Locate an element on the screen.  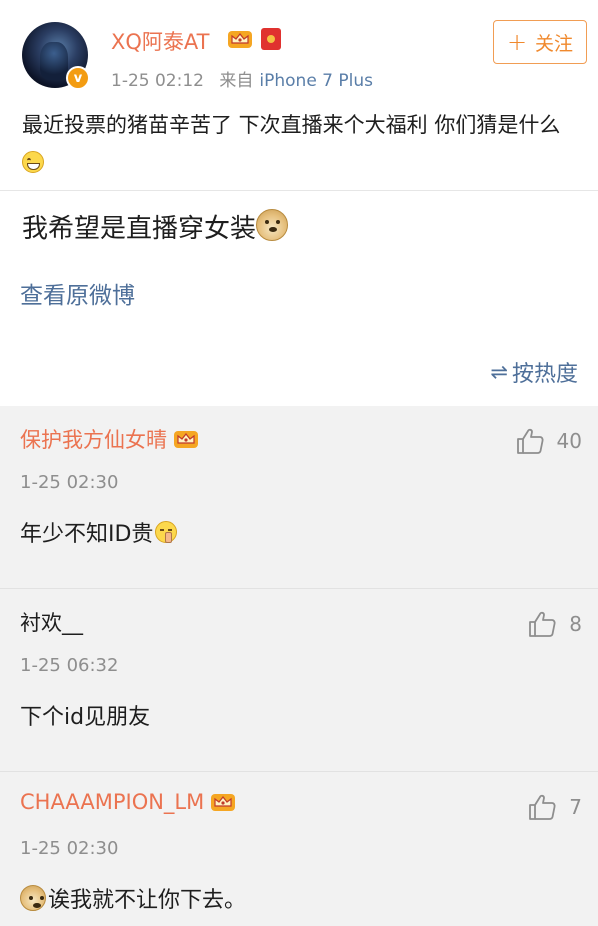
divider is located at coordinates (299, 190).